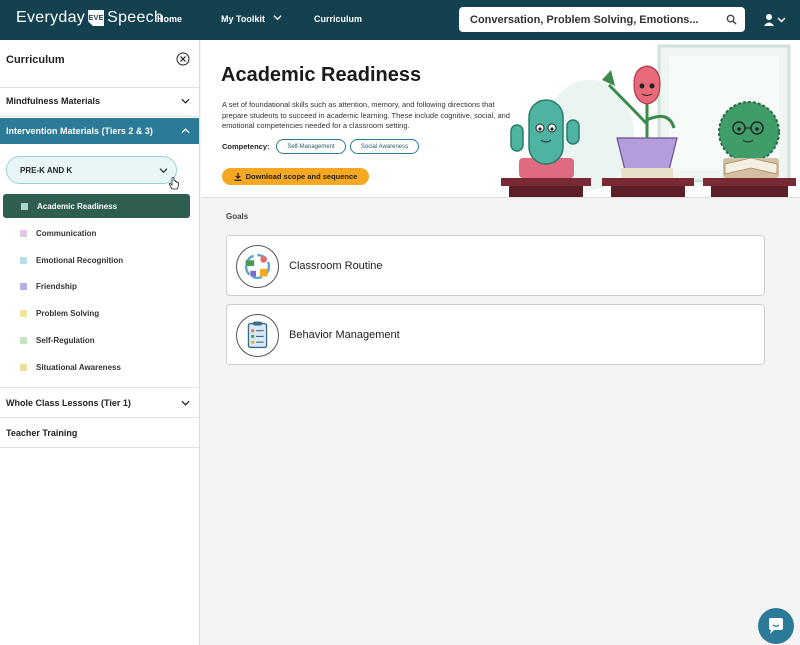 This screenshot has height=645, width=800. What do you see at coordinates (338, 19) in the screenshot?
I see `nav-curriculum-link: Curriculum` at bounding box center [338, 19].